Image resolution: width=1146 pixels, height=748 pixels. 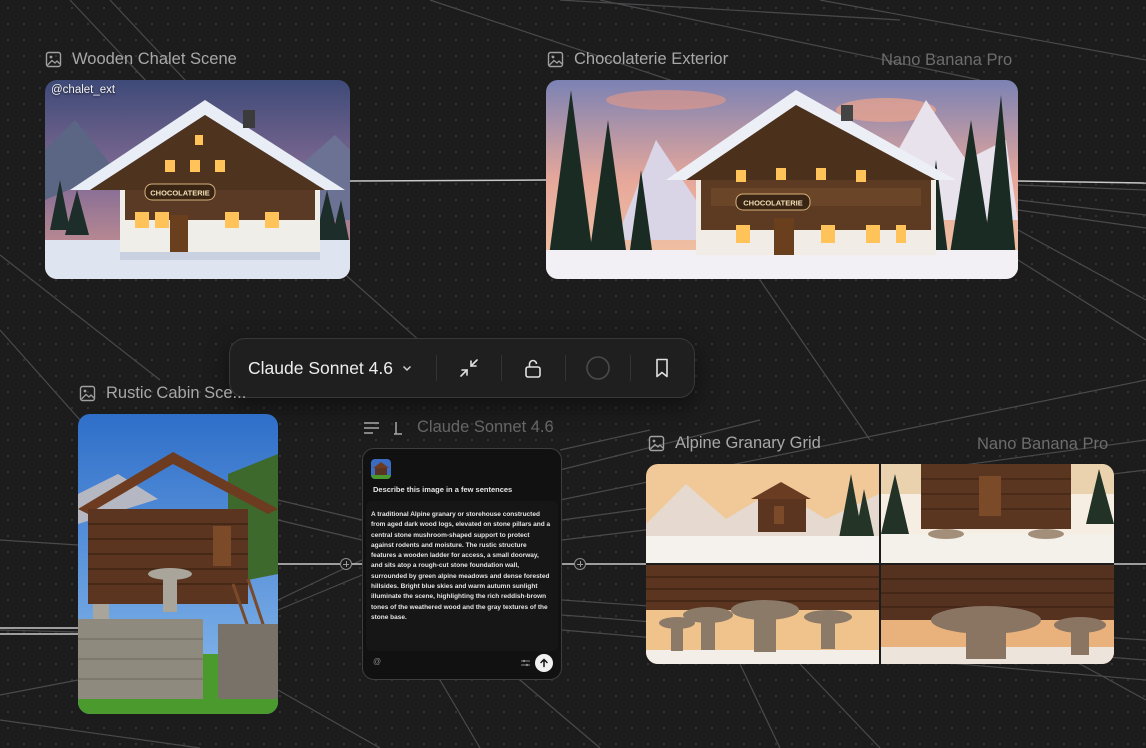 What do you see at coordinates (407, 368) in the screenshot?
I see `chevron-down-icon` at bounding box center [407, 368].